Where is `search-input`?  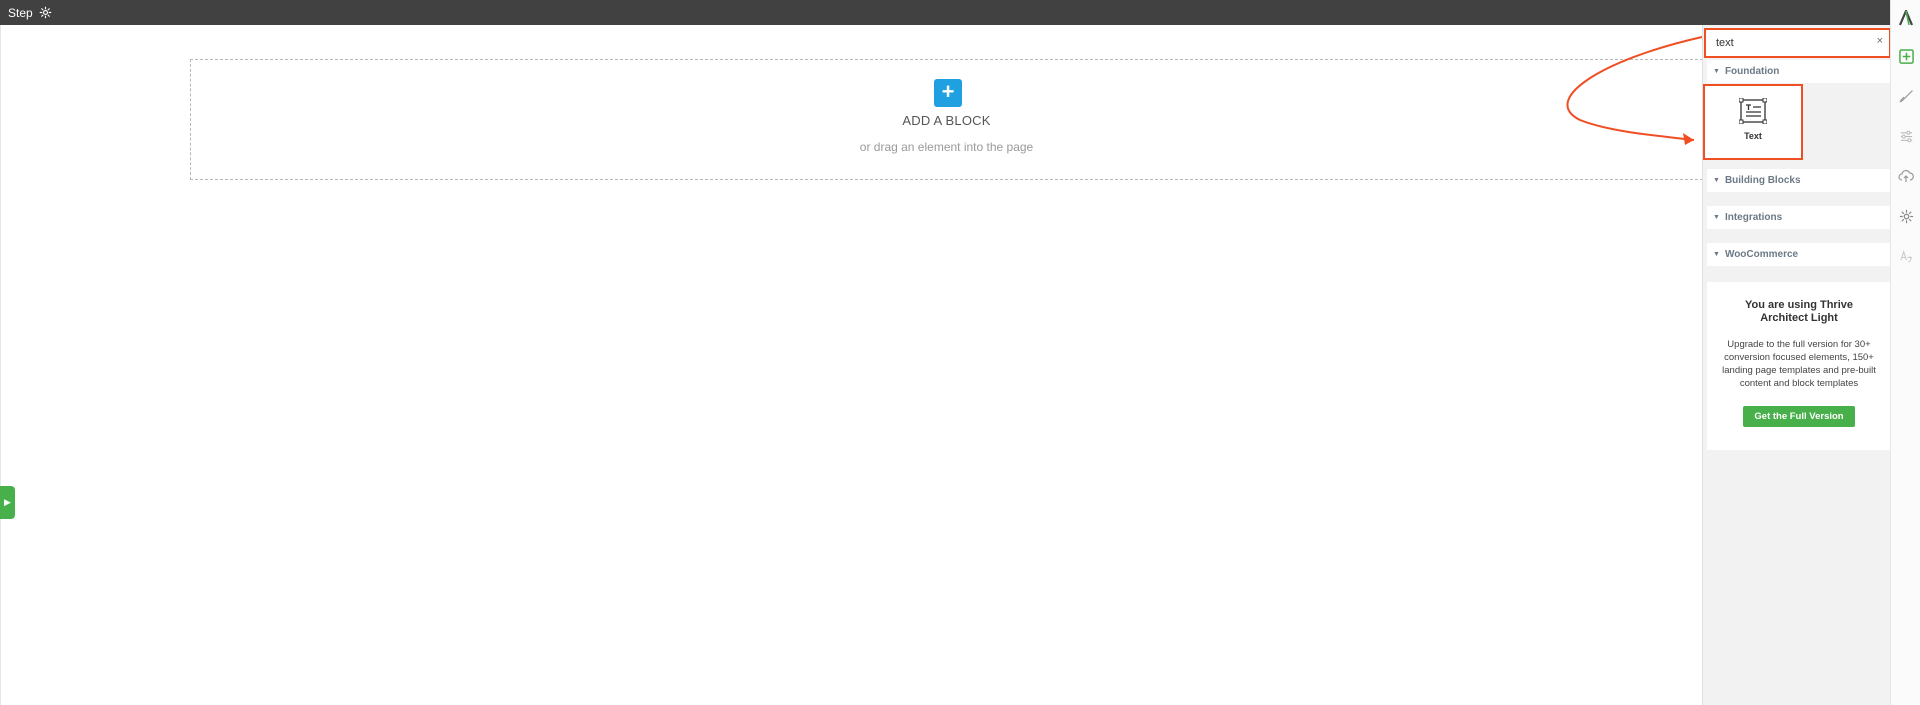 search-input is located at coordinates (1797, 43).